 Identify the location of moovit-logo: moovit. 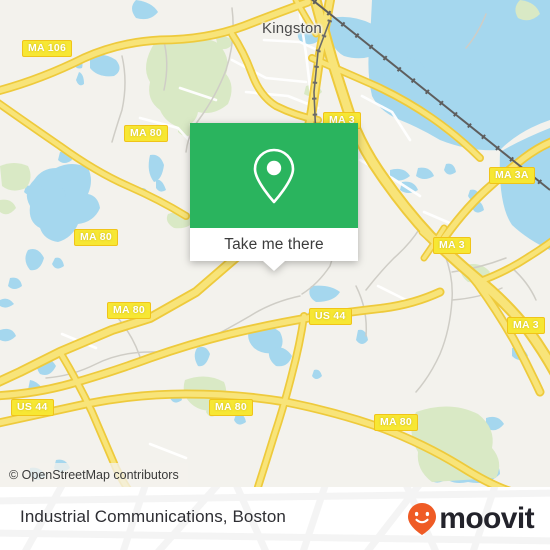
(470, 518).